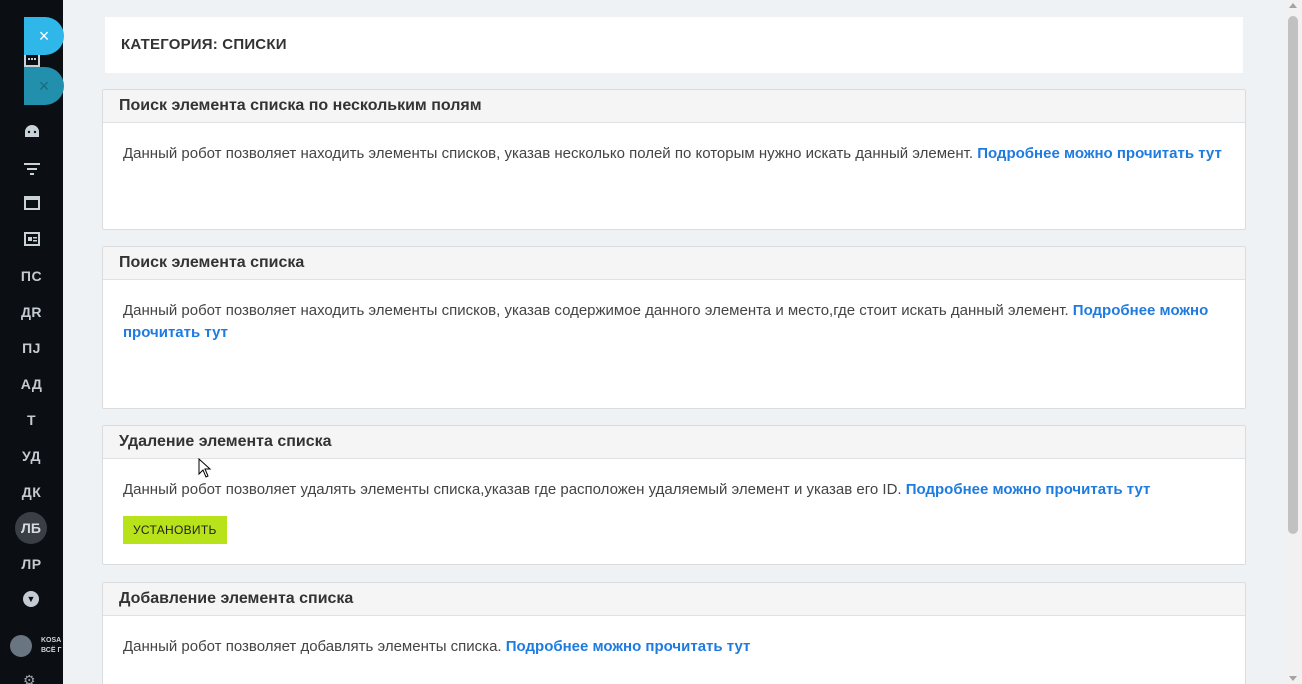 The width and height of the screenshot is (1302, 684). I want to click on scroll-up-arrow-icon, so click(1293, 5).